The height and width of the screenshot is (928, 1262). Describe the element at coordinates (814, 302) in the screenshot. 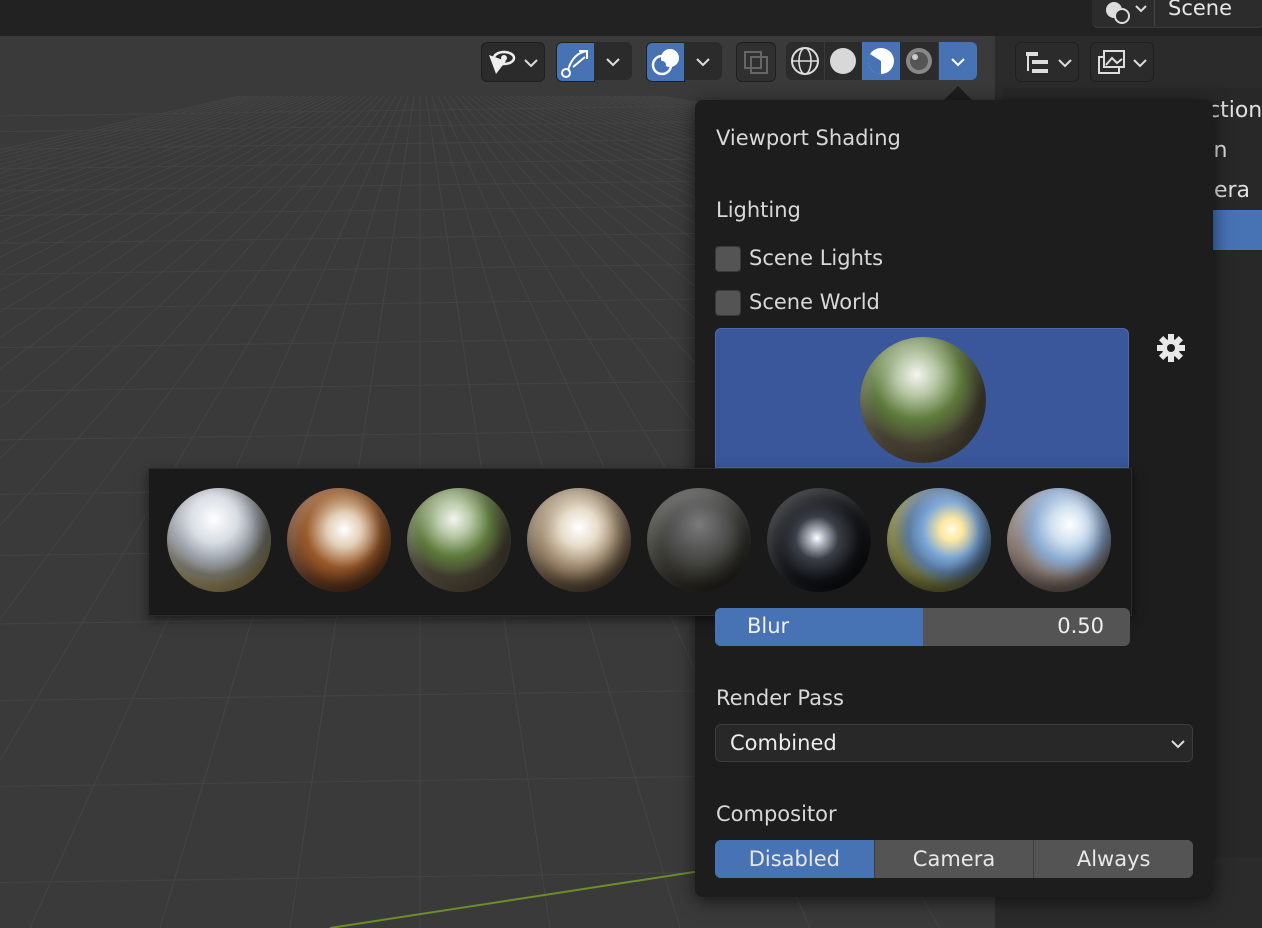

I see `scene-world-label: Scene World` at that location.